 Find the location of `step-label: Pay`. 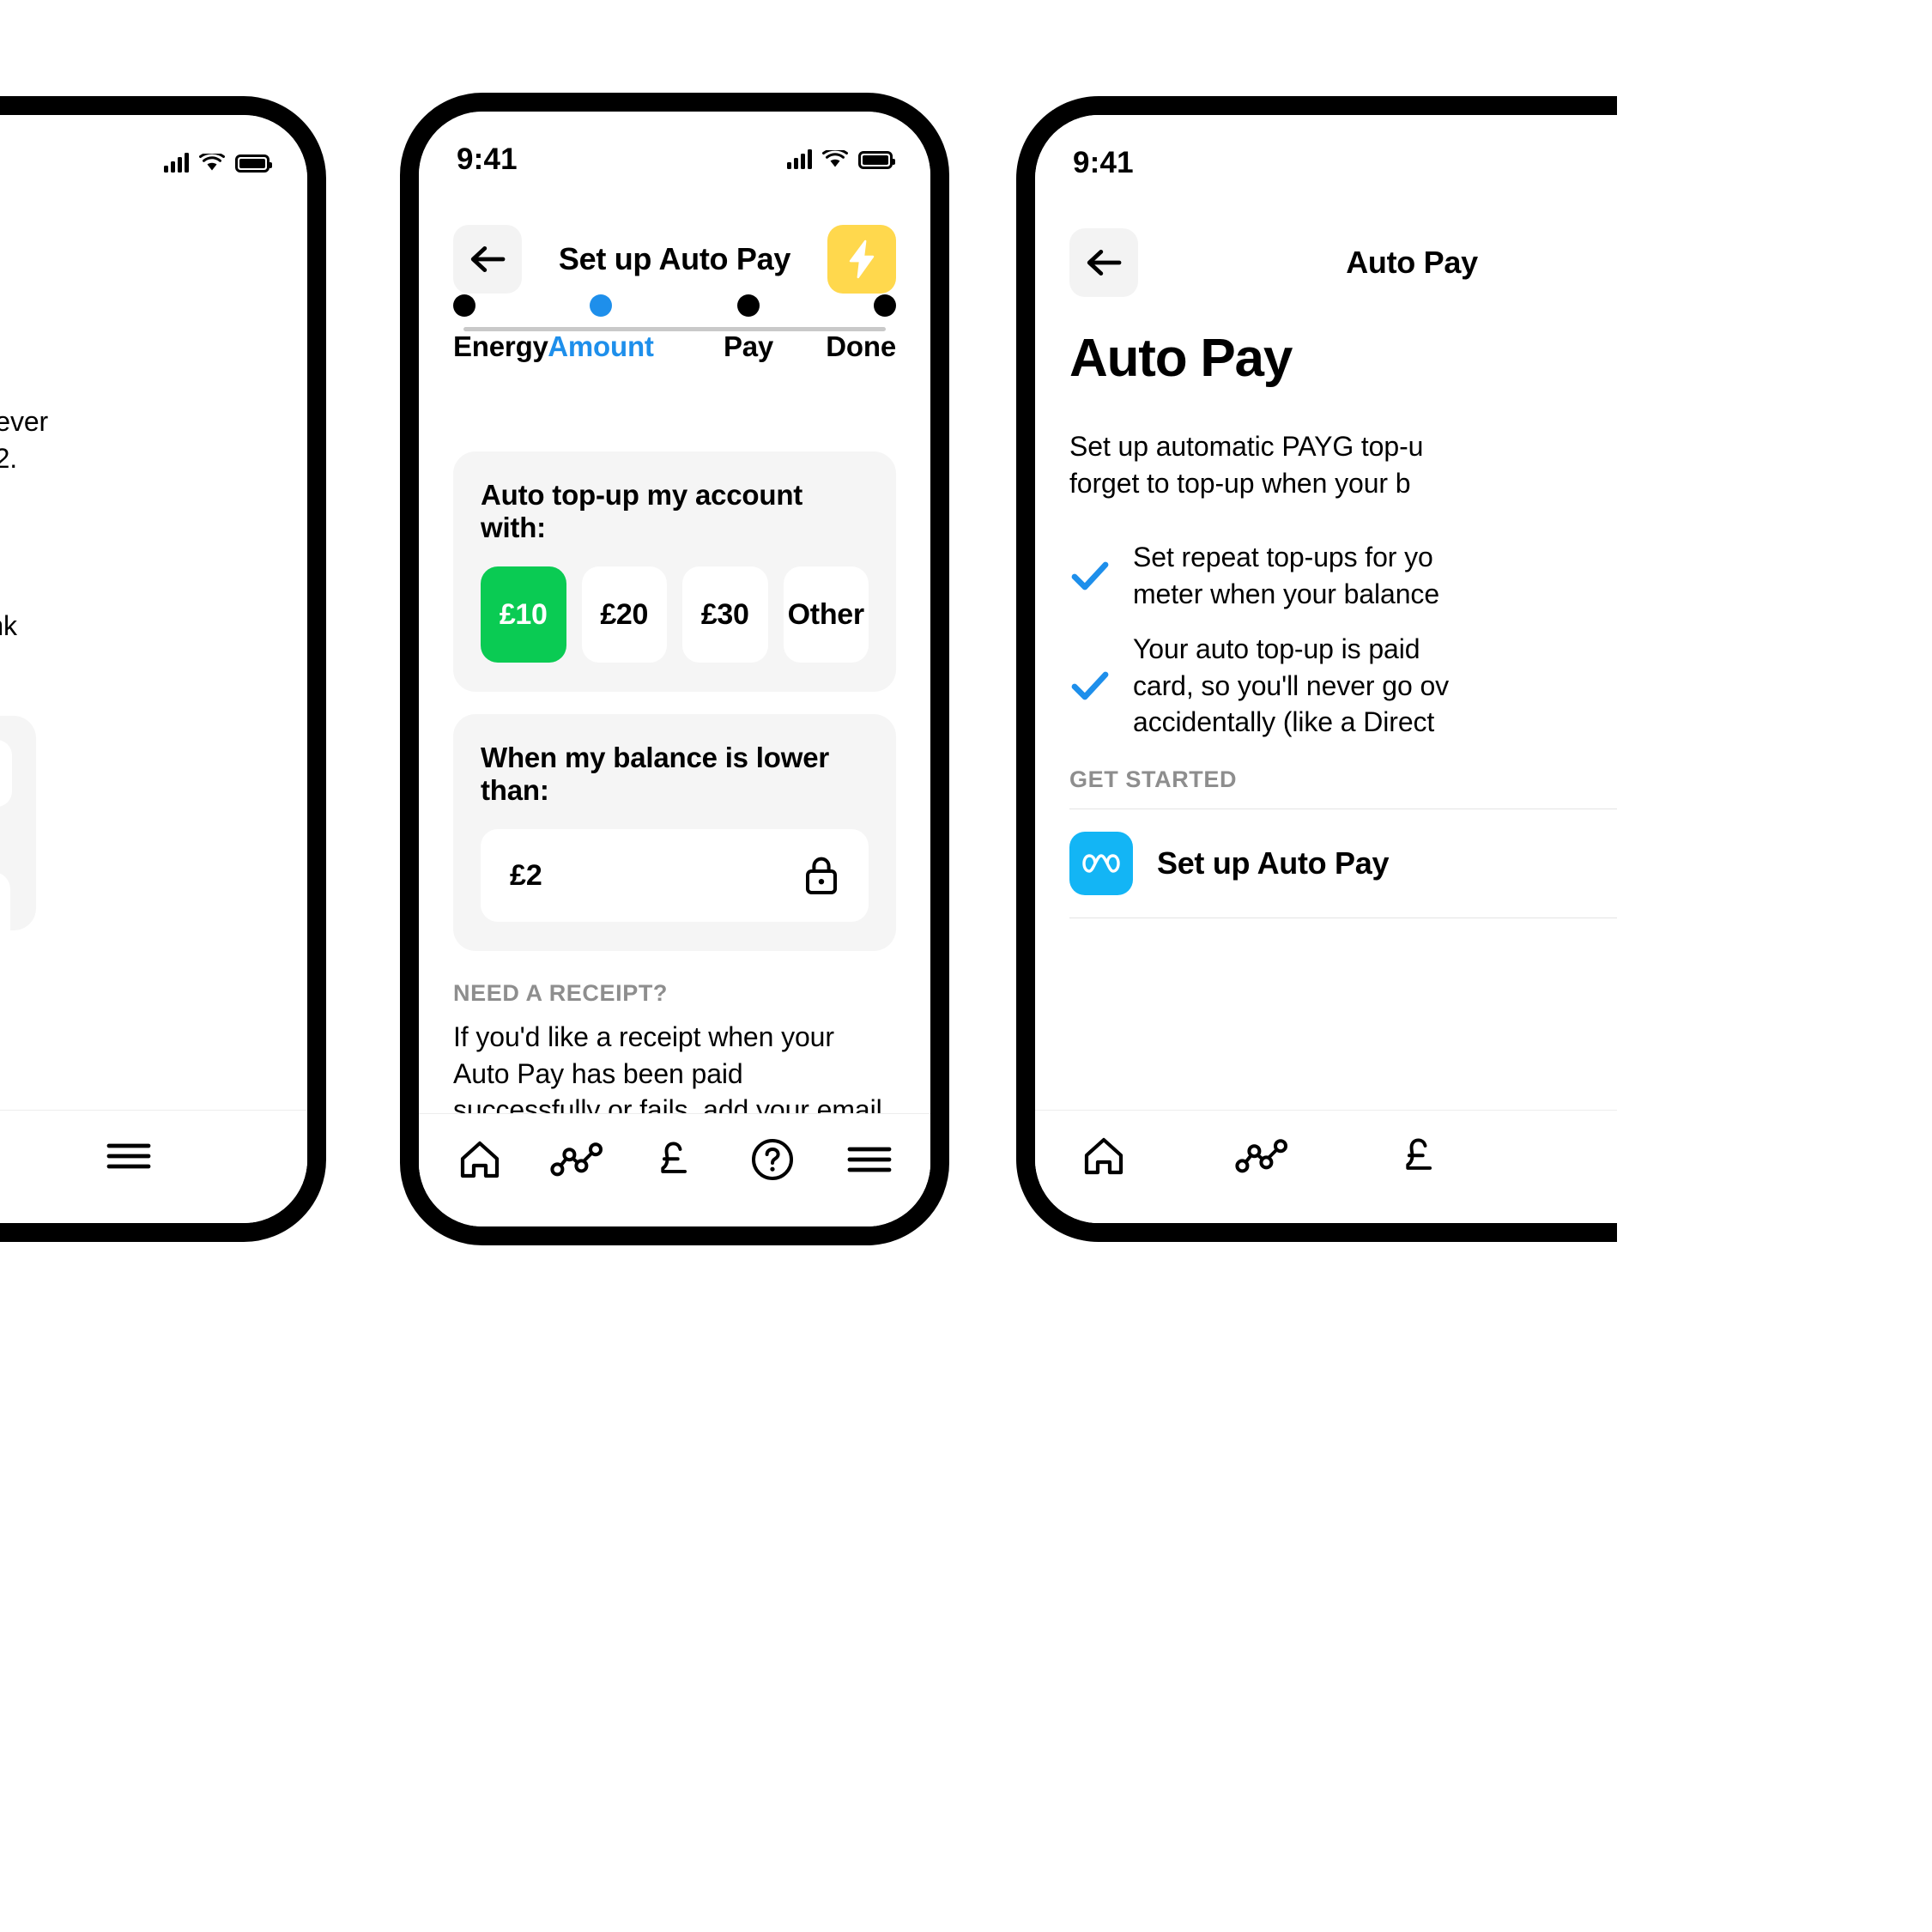

step-label: Pay is located at coordinates (748, 346).